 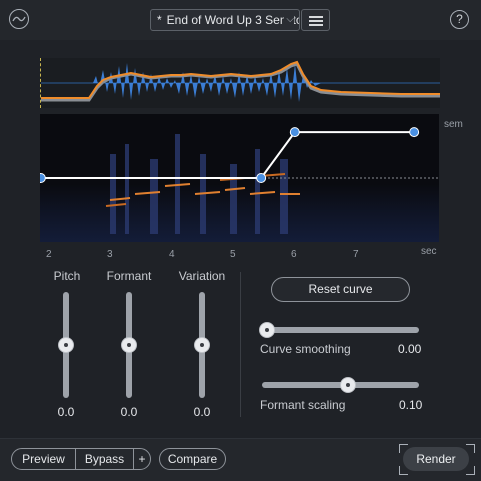 I want to click on preview-button: Preview, so click(x=43, y=459).